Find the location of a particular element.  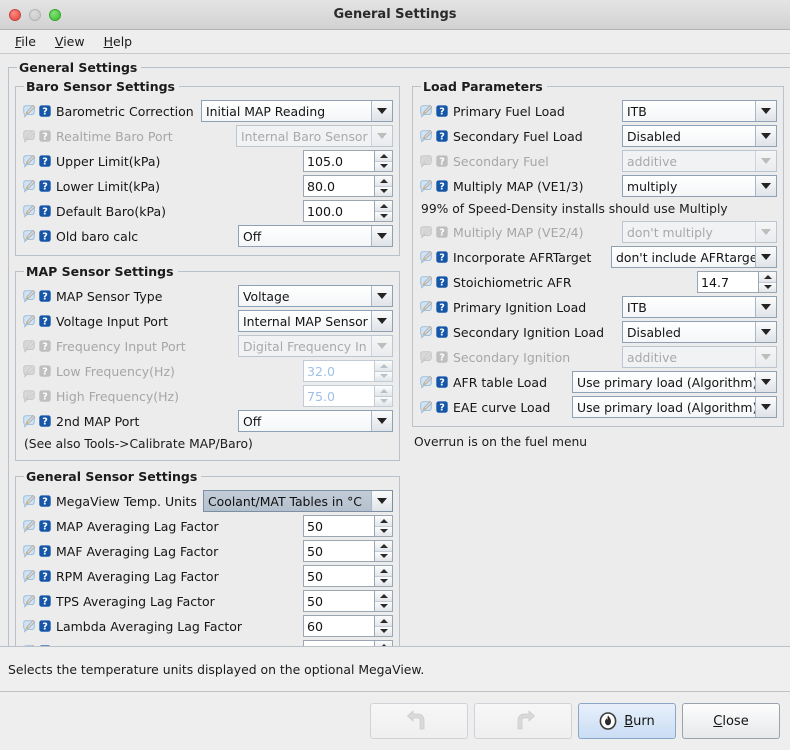

menu-view: View is located at coordinates (70, 41).